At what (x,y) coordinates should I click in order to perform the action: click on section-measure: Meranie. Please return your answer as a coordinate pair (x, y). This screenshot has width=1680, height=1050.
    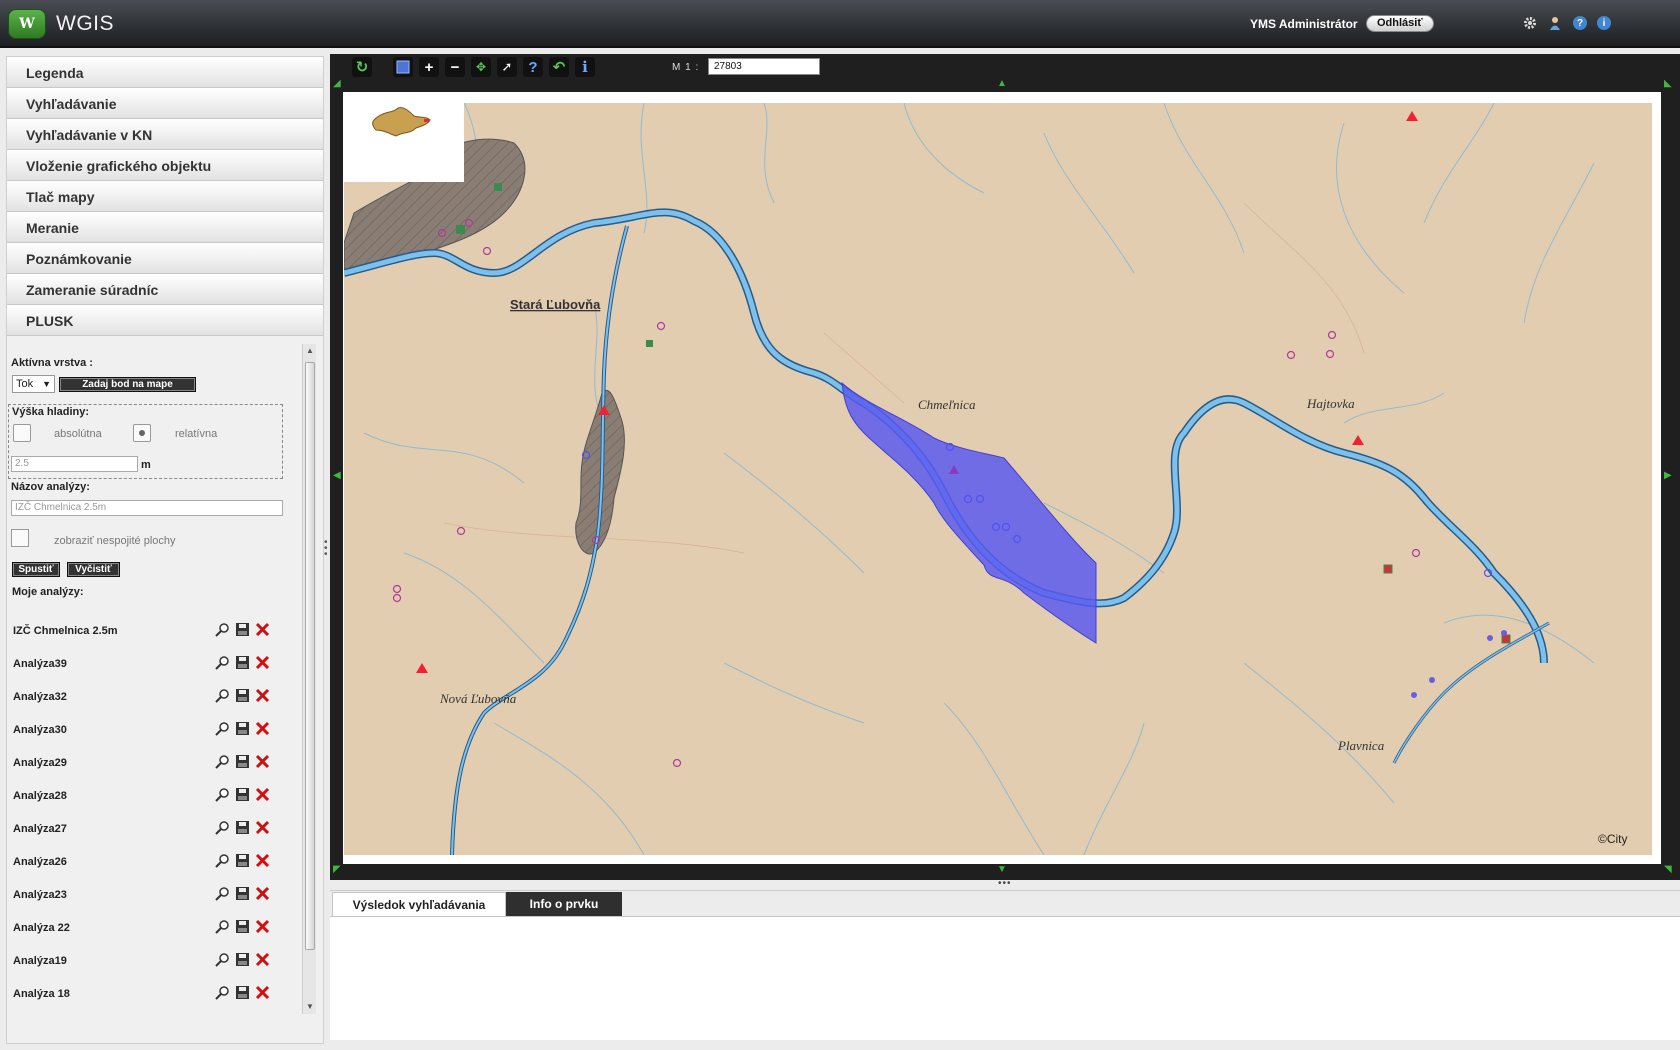
    Looking at the image, I should click on (165, 227).